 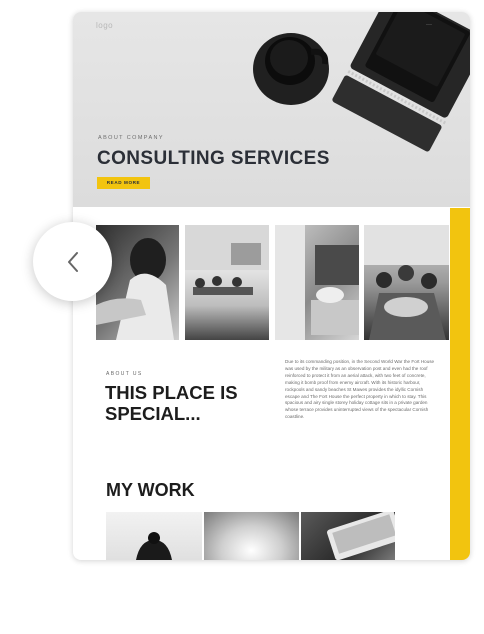 What do you see at coordinates (105, 25) in the screenshot?
I see `logo-text: logo` at bounding box center [105, 25].